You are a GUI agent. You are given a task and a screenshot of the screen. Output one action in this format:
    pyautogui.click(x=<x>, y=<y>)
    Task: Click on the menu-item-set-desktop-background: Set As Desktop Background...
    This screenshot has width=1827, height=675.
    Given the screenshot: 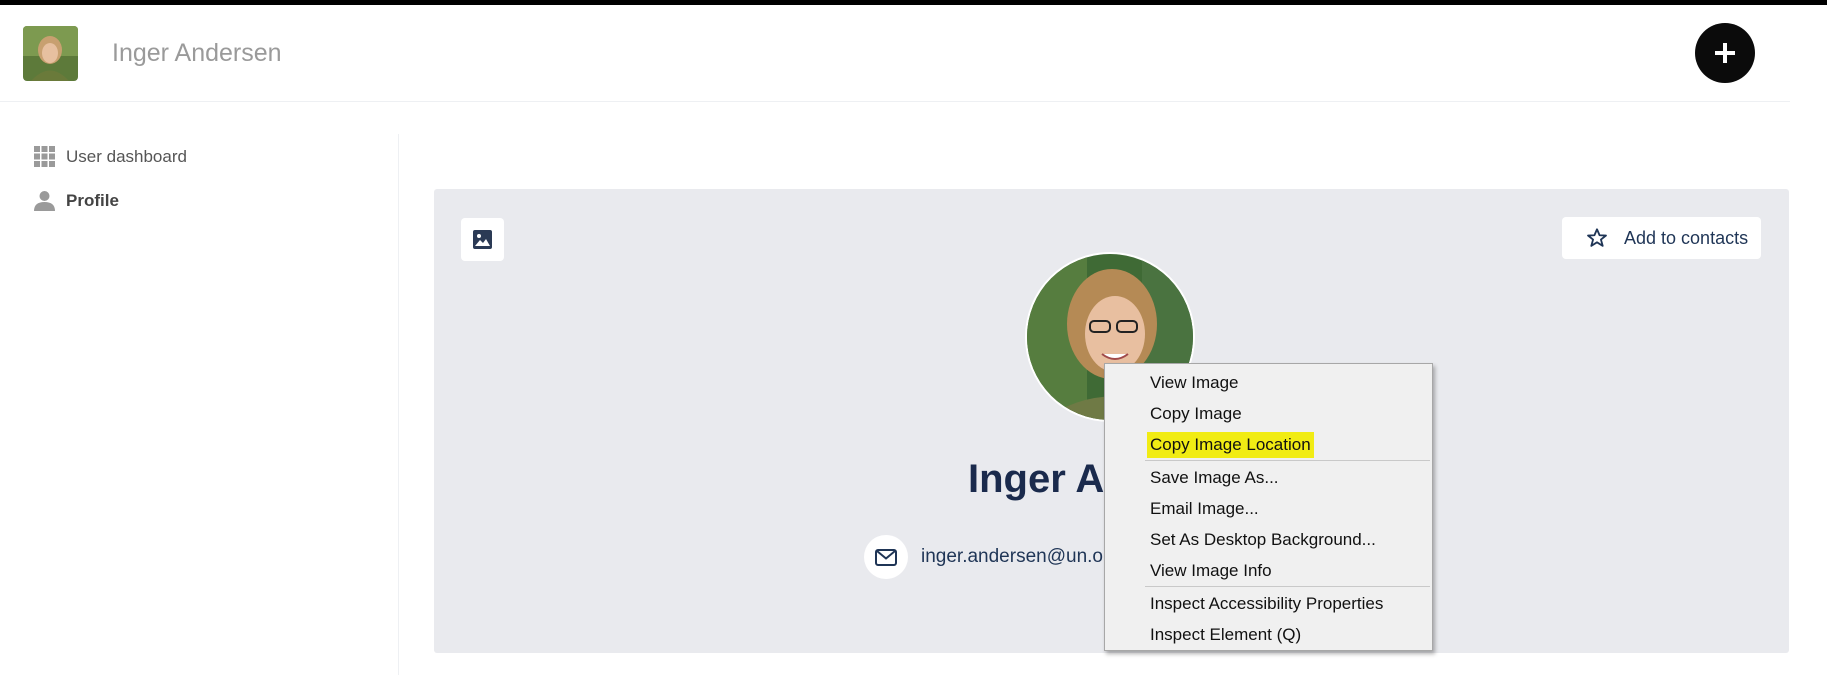 What is the action you would take?
    pyautogui.click(x=1263, y=540)
    